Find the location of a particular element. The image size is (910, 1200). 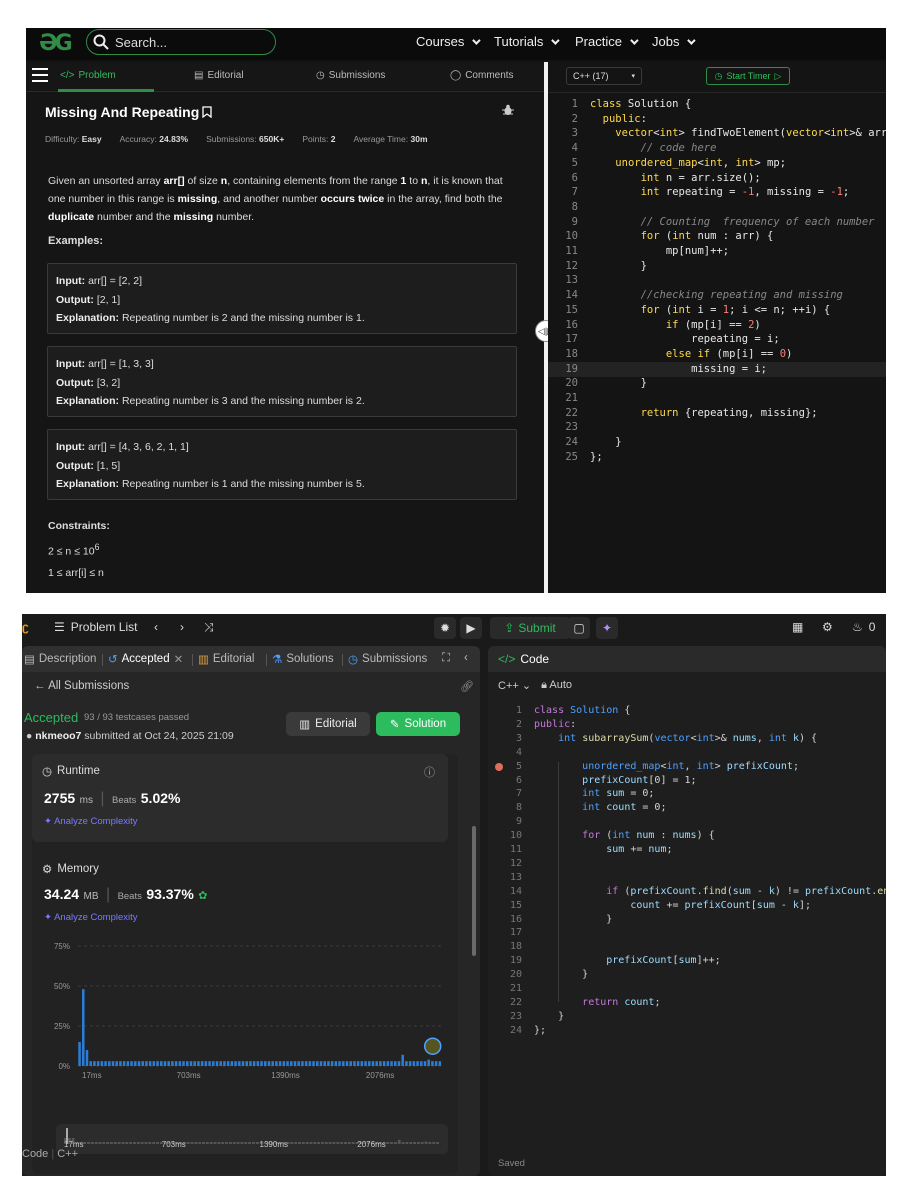

user-position-marker is located at coordinates (432, 1046).